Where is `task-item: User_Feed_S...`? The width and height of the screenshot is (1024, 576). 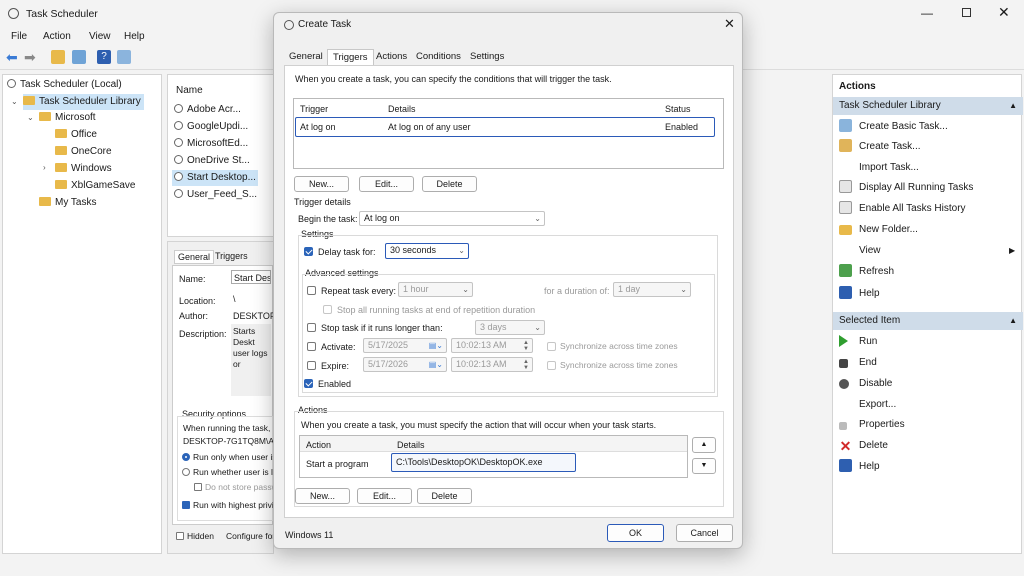
task-item: User_Feed_S... is located at coordinates (215, 195).